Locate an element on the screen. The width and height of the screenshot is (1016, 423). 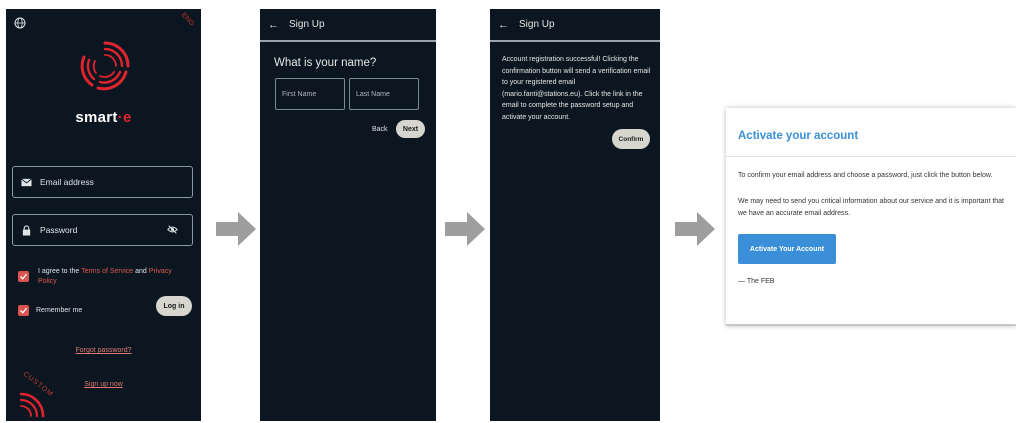
back-button: Back is located at coordinates (380, 129).